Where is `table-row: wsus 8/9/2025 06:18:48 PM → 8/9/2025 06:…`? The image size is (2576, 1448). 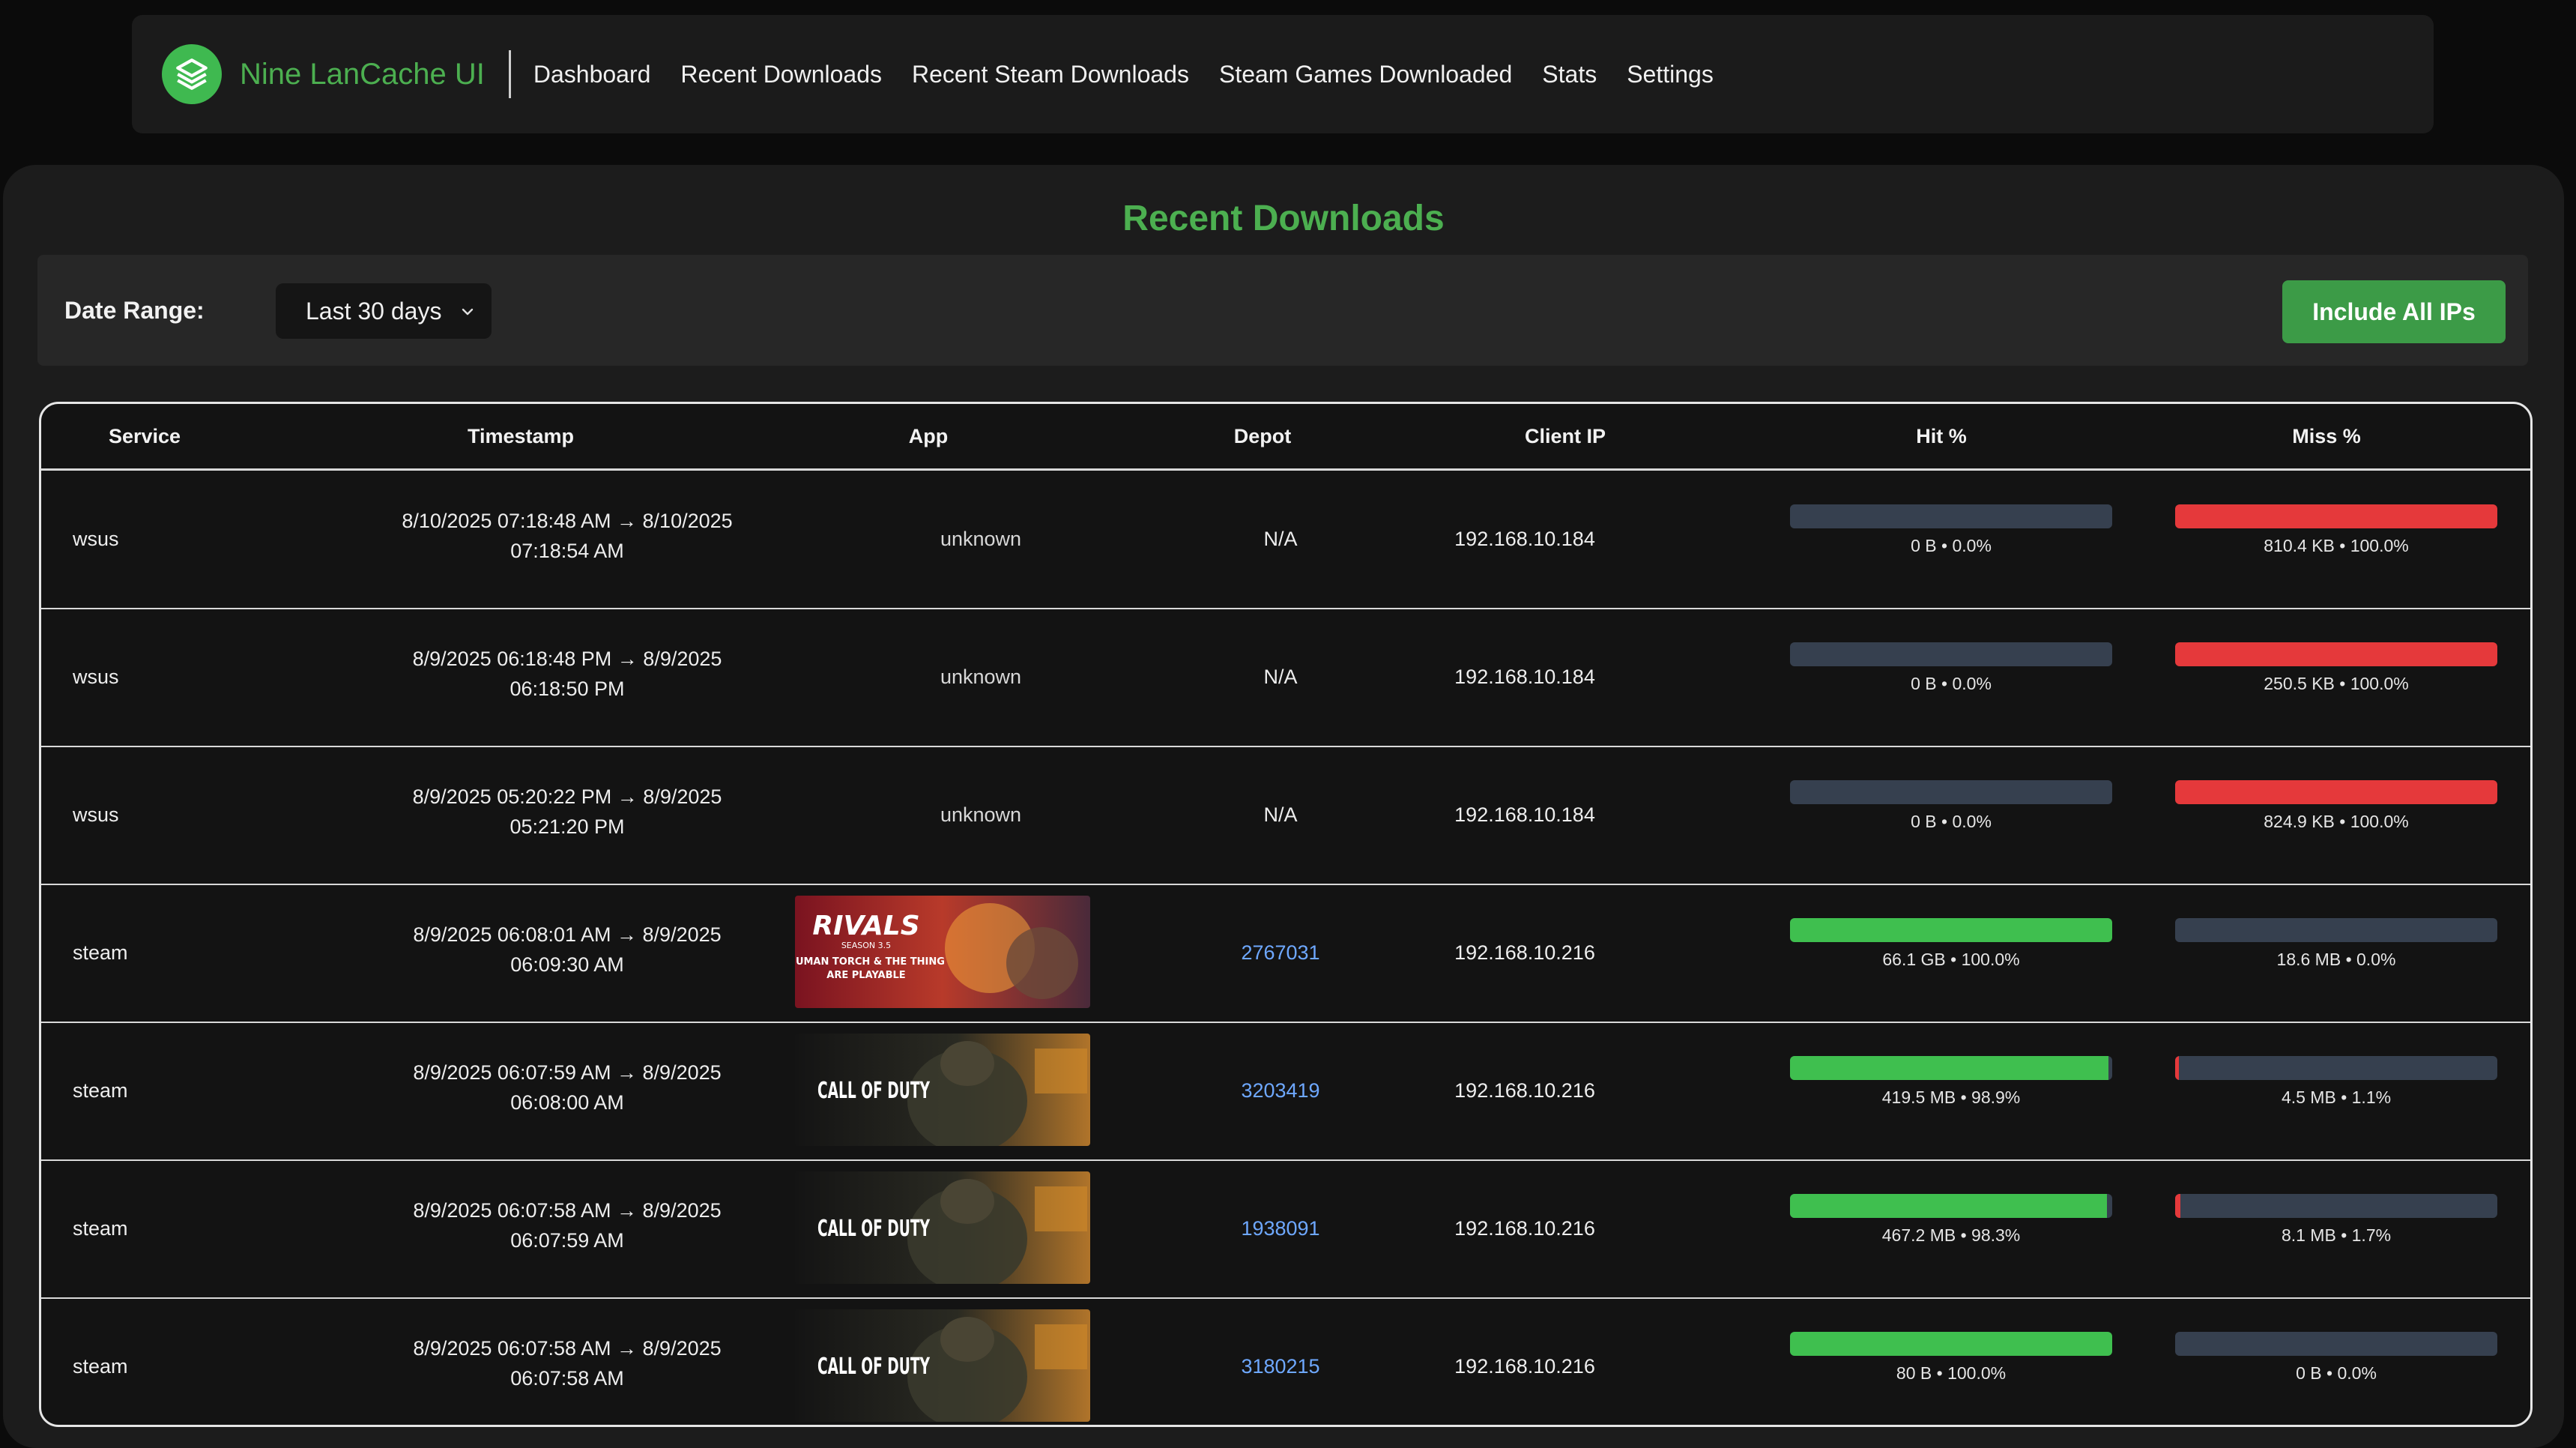
table-row: wsus 8/9/2025 06:18:48 PM → 8/9/2025 06:… is located at coordinates (1285, 678).